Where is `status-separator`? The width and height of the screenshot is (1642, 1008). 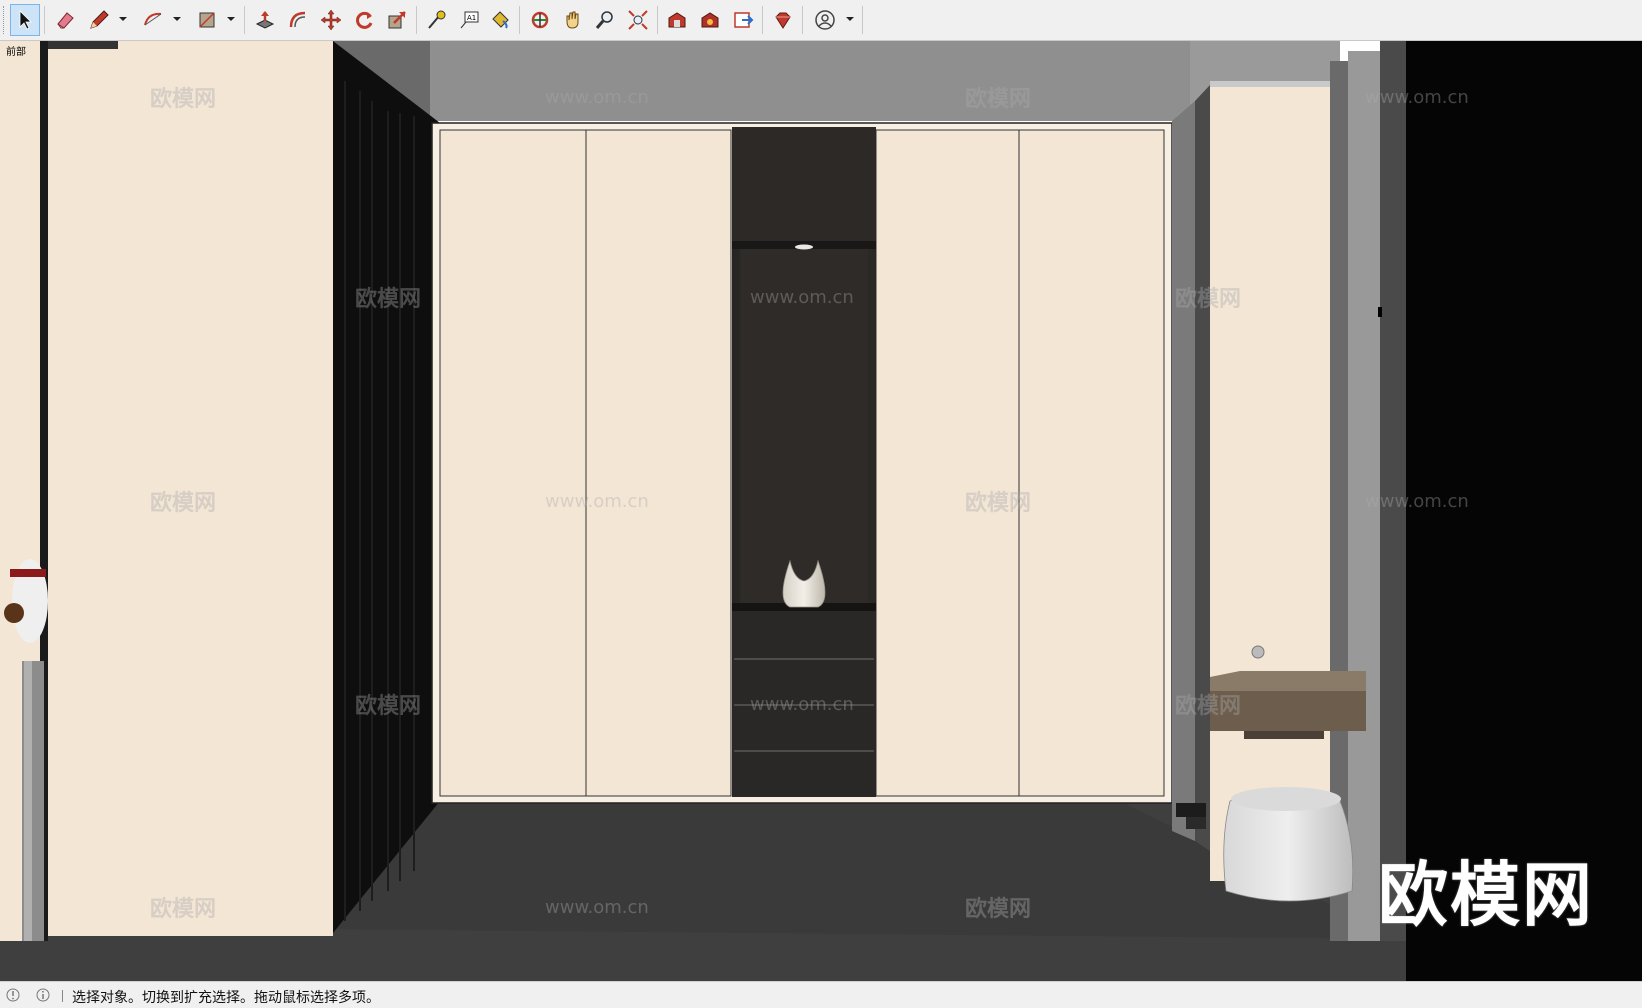
status-separator is located at coordinates (62, 996).